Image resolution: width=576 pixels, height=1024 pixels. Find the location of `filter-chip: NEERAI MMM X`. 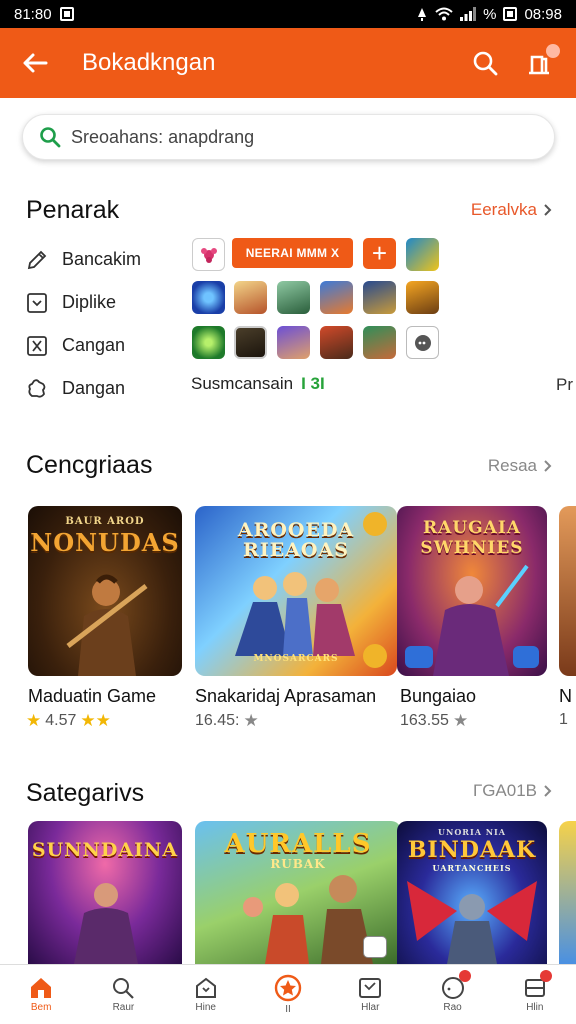

filter-chip: NEERAI MMM X is located at coordinates (292, 253).